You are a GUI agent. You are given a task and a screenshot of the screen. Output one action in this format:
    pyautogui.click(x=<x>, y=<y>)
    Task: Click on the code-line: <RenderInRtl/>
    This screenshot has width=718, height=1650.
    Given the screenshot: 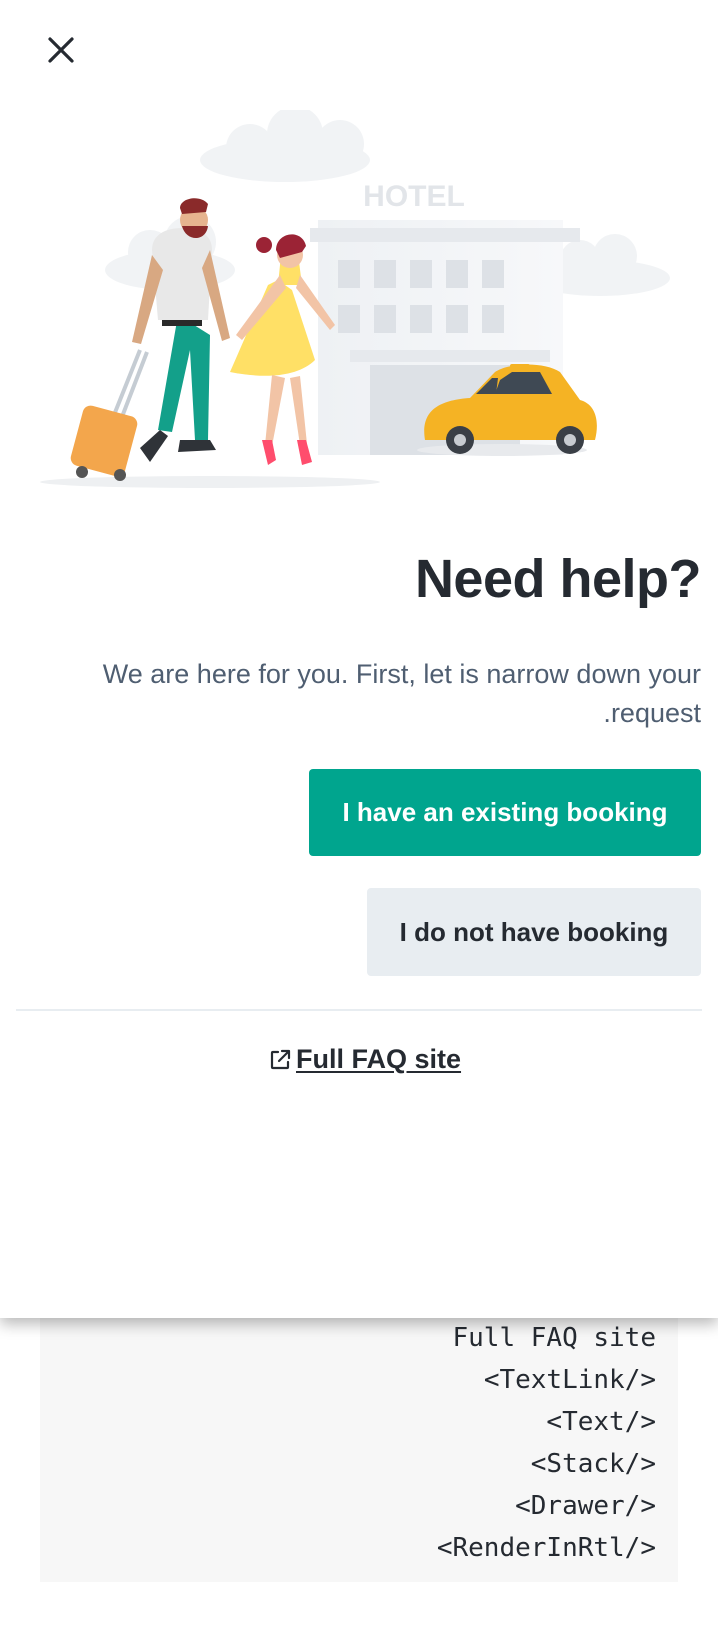 What is the action you would take?
    pyautogui.click(x=546, y=1548)
    